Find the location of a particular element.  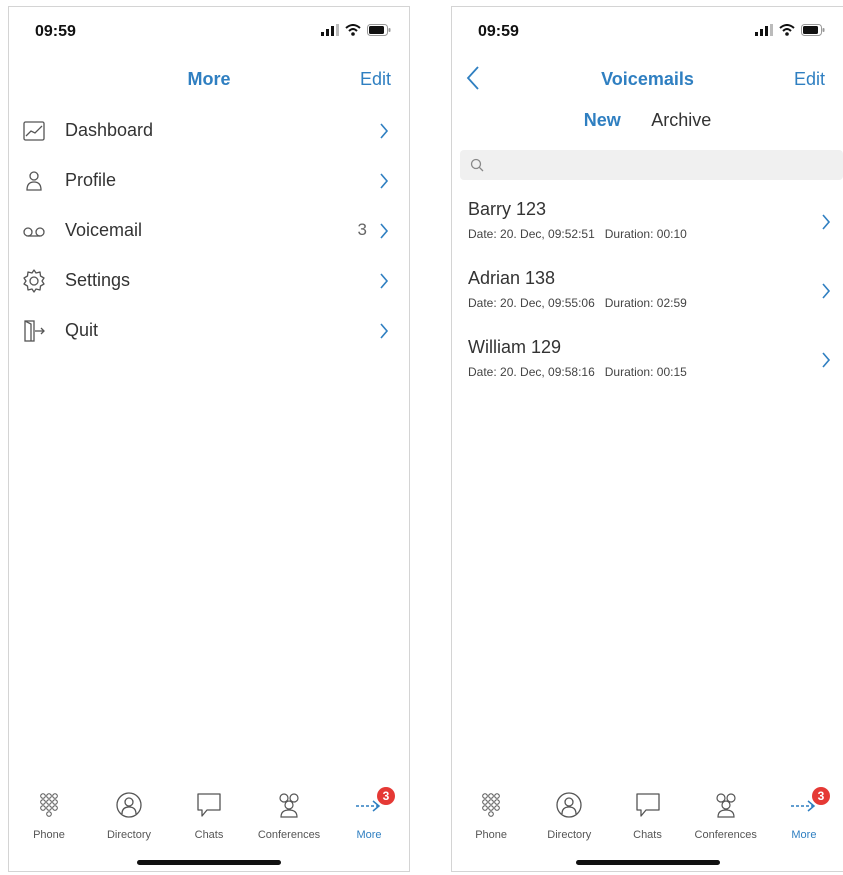

exit-icon is located at coordinates (34, 331).